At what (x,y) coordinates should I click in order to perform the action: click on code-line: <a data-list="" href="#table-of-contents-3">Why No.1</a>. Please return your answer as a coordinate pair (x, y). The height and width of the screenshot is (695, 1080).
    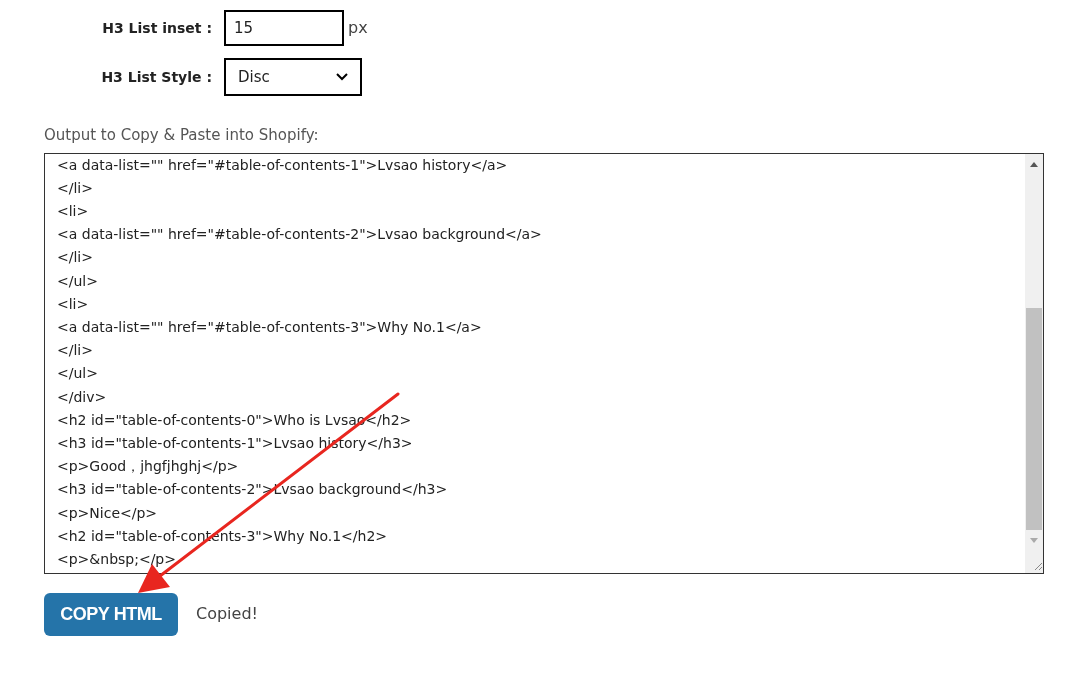
    Looking at the image, I should click on (270, 327).